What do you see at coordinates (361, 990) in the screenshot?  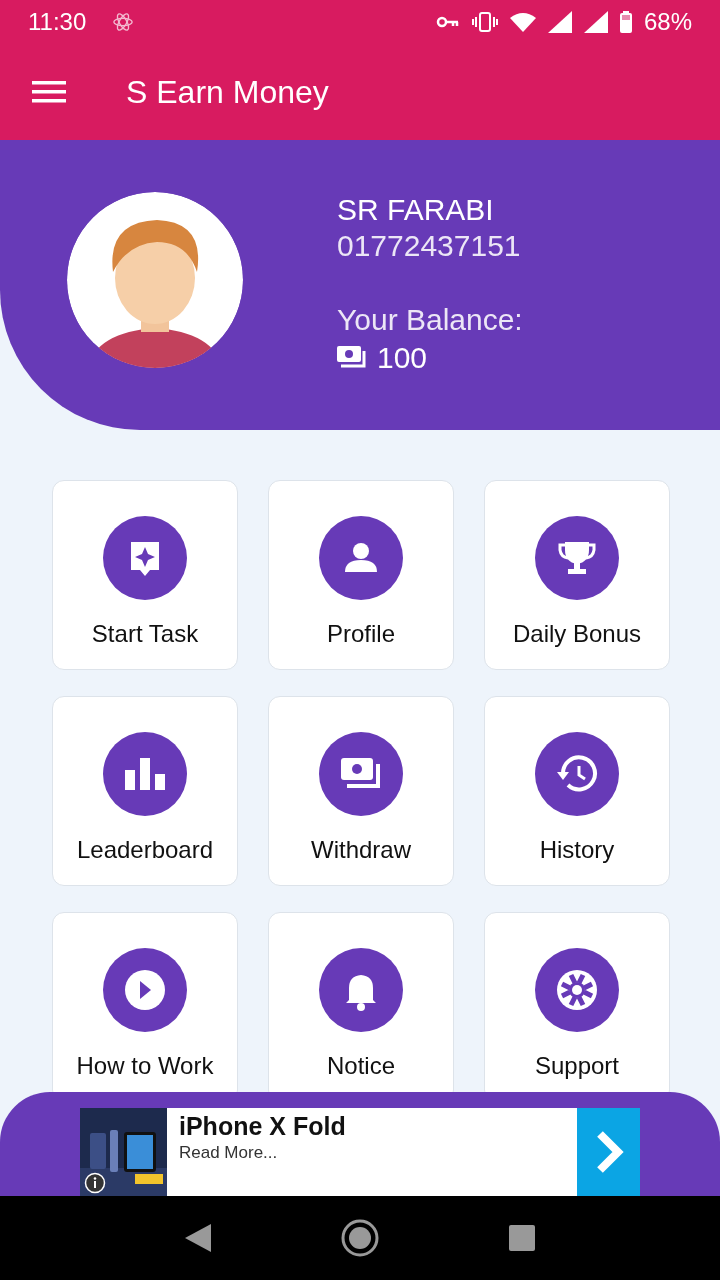 I see `bell-icon` at bounding box center [361, 990].